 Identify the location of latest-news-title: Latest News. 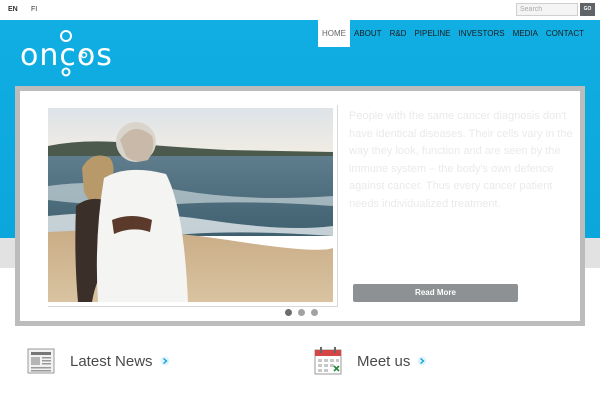
(111, 361).